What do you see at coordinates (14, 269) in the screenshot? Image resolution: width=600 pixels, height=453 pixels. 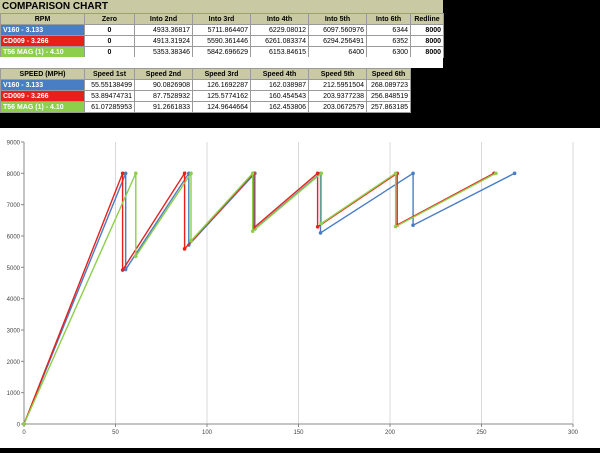 I see `y-tick-label: 5000` at bounding box center [14, 269].